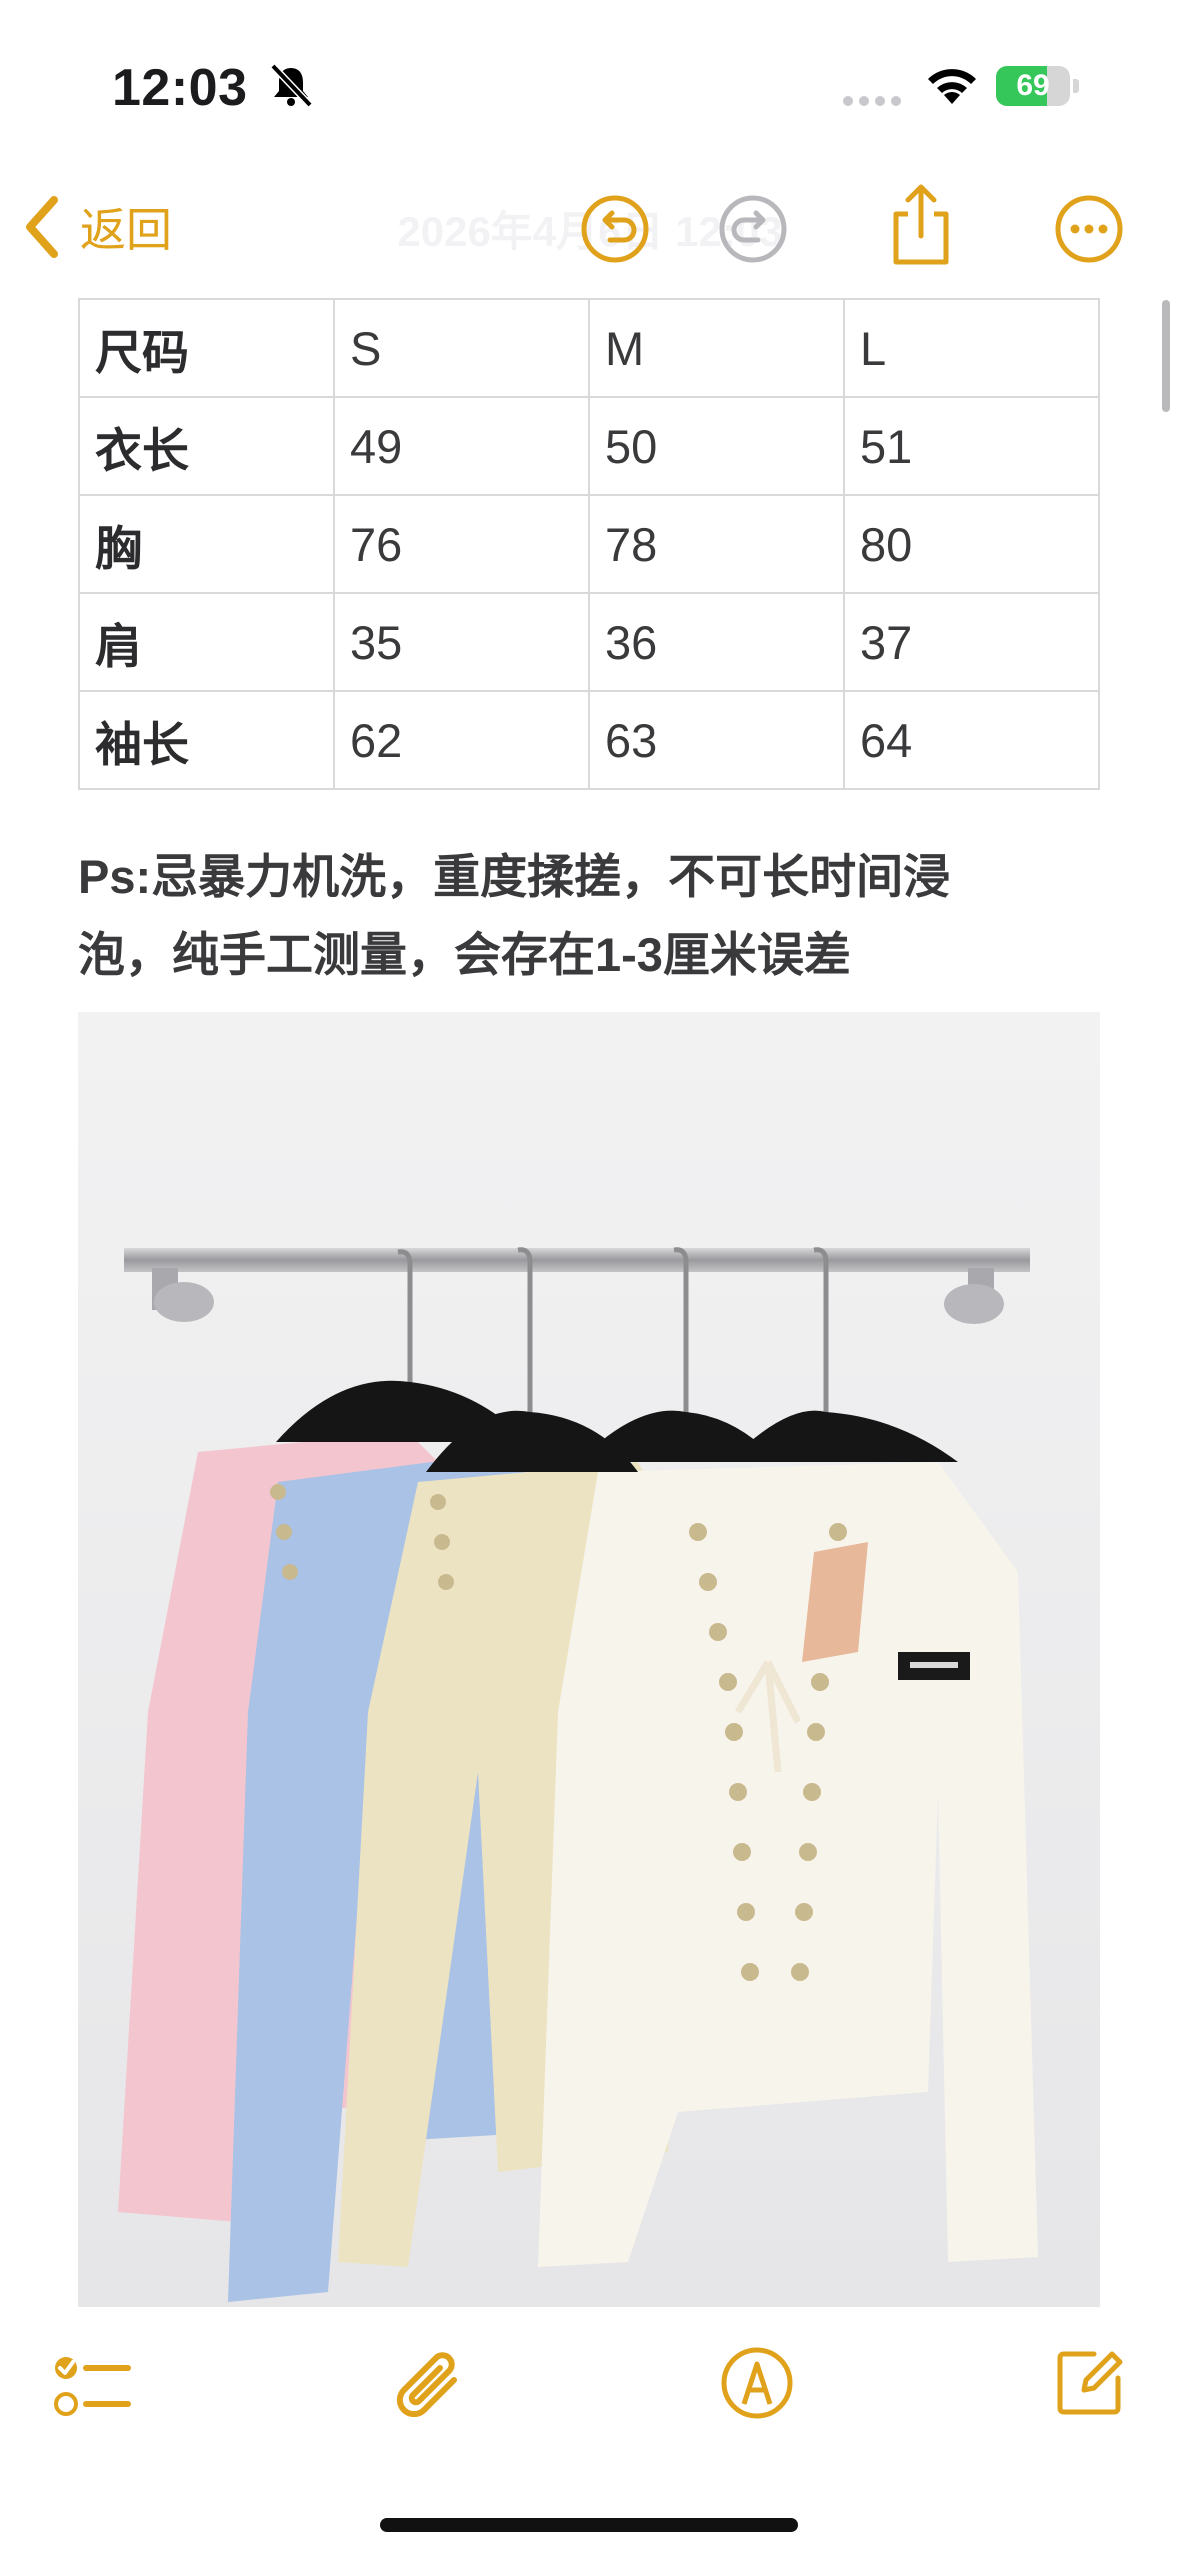 The width and height of the screenshot is (1179, 2556). What do you see at coordinates (461, 740) in the screenshot?
I see `table-cell: 62` at bounding box center [461, 740].